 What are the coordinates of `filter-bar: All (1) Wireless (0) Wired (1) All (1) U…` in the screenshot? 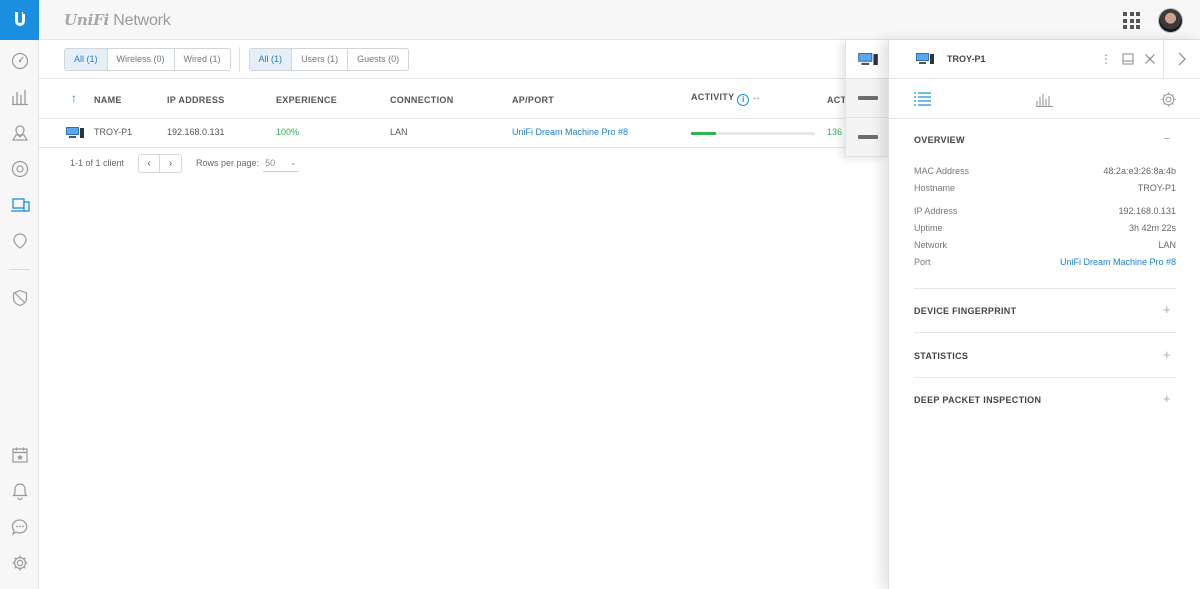 It's located at (245, 59).